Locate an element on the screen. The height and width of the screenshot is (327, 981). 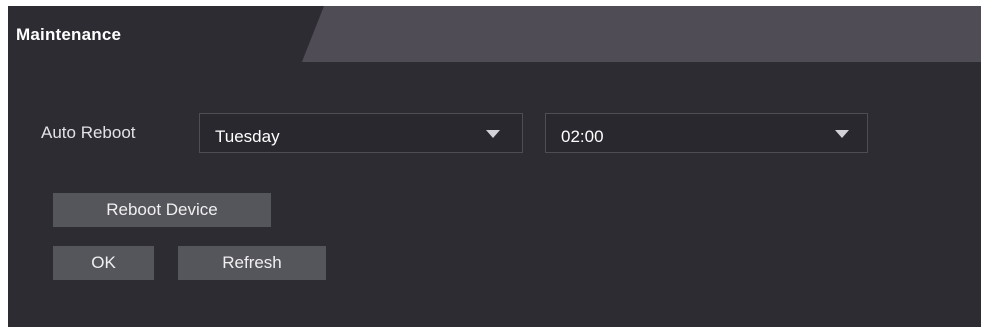
day-select: Tuesday is located at coordinates (361, 133).